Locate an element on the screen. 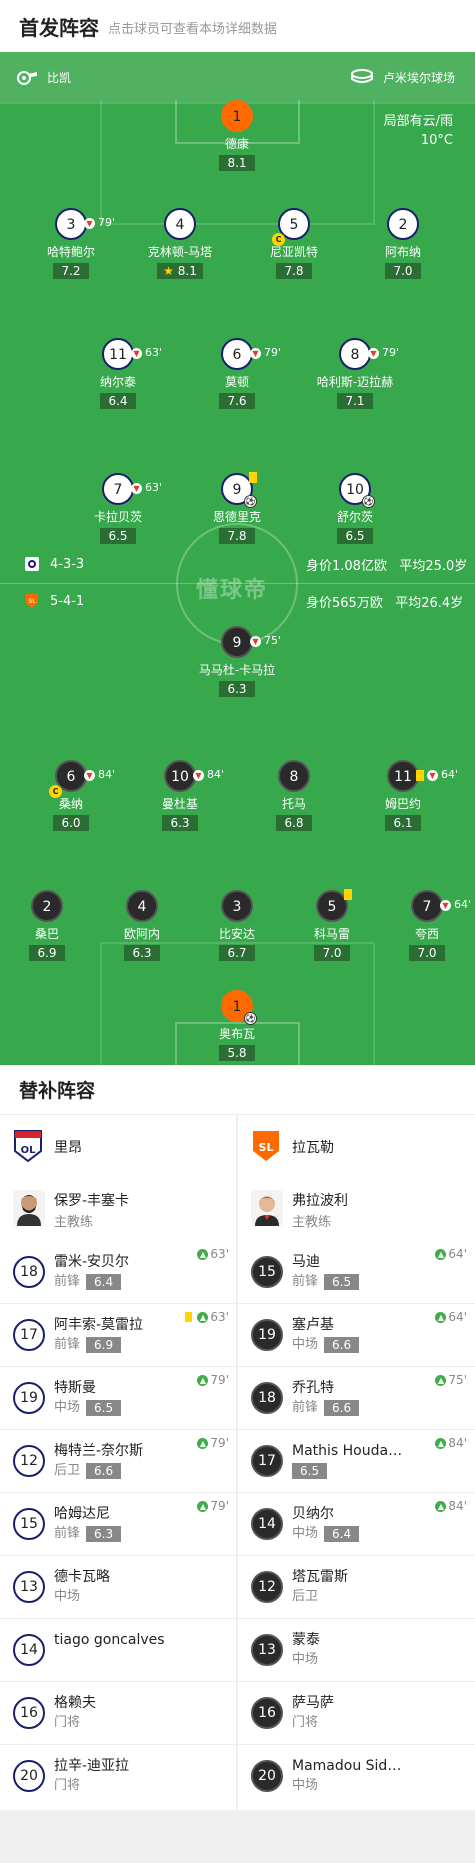 The width and height of the screenshot is (475, 1863). sub-row: 13 德卡瓦略 中场 is located at coordinates (118, 1587).